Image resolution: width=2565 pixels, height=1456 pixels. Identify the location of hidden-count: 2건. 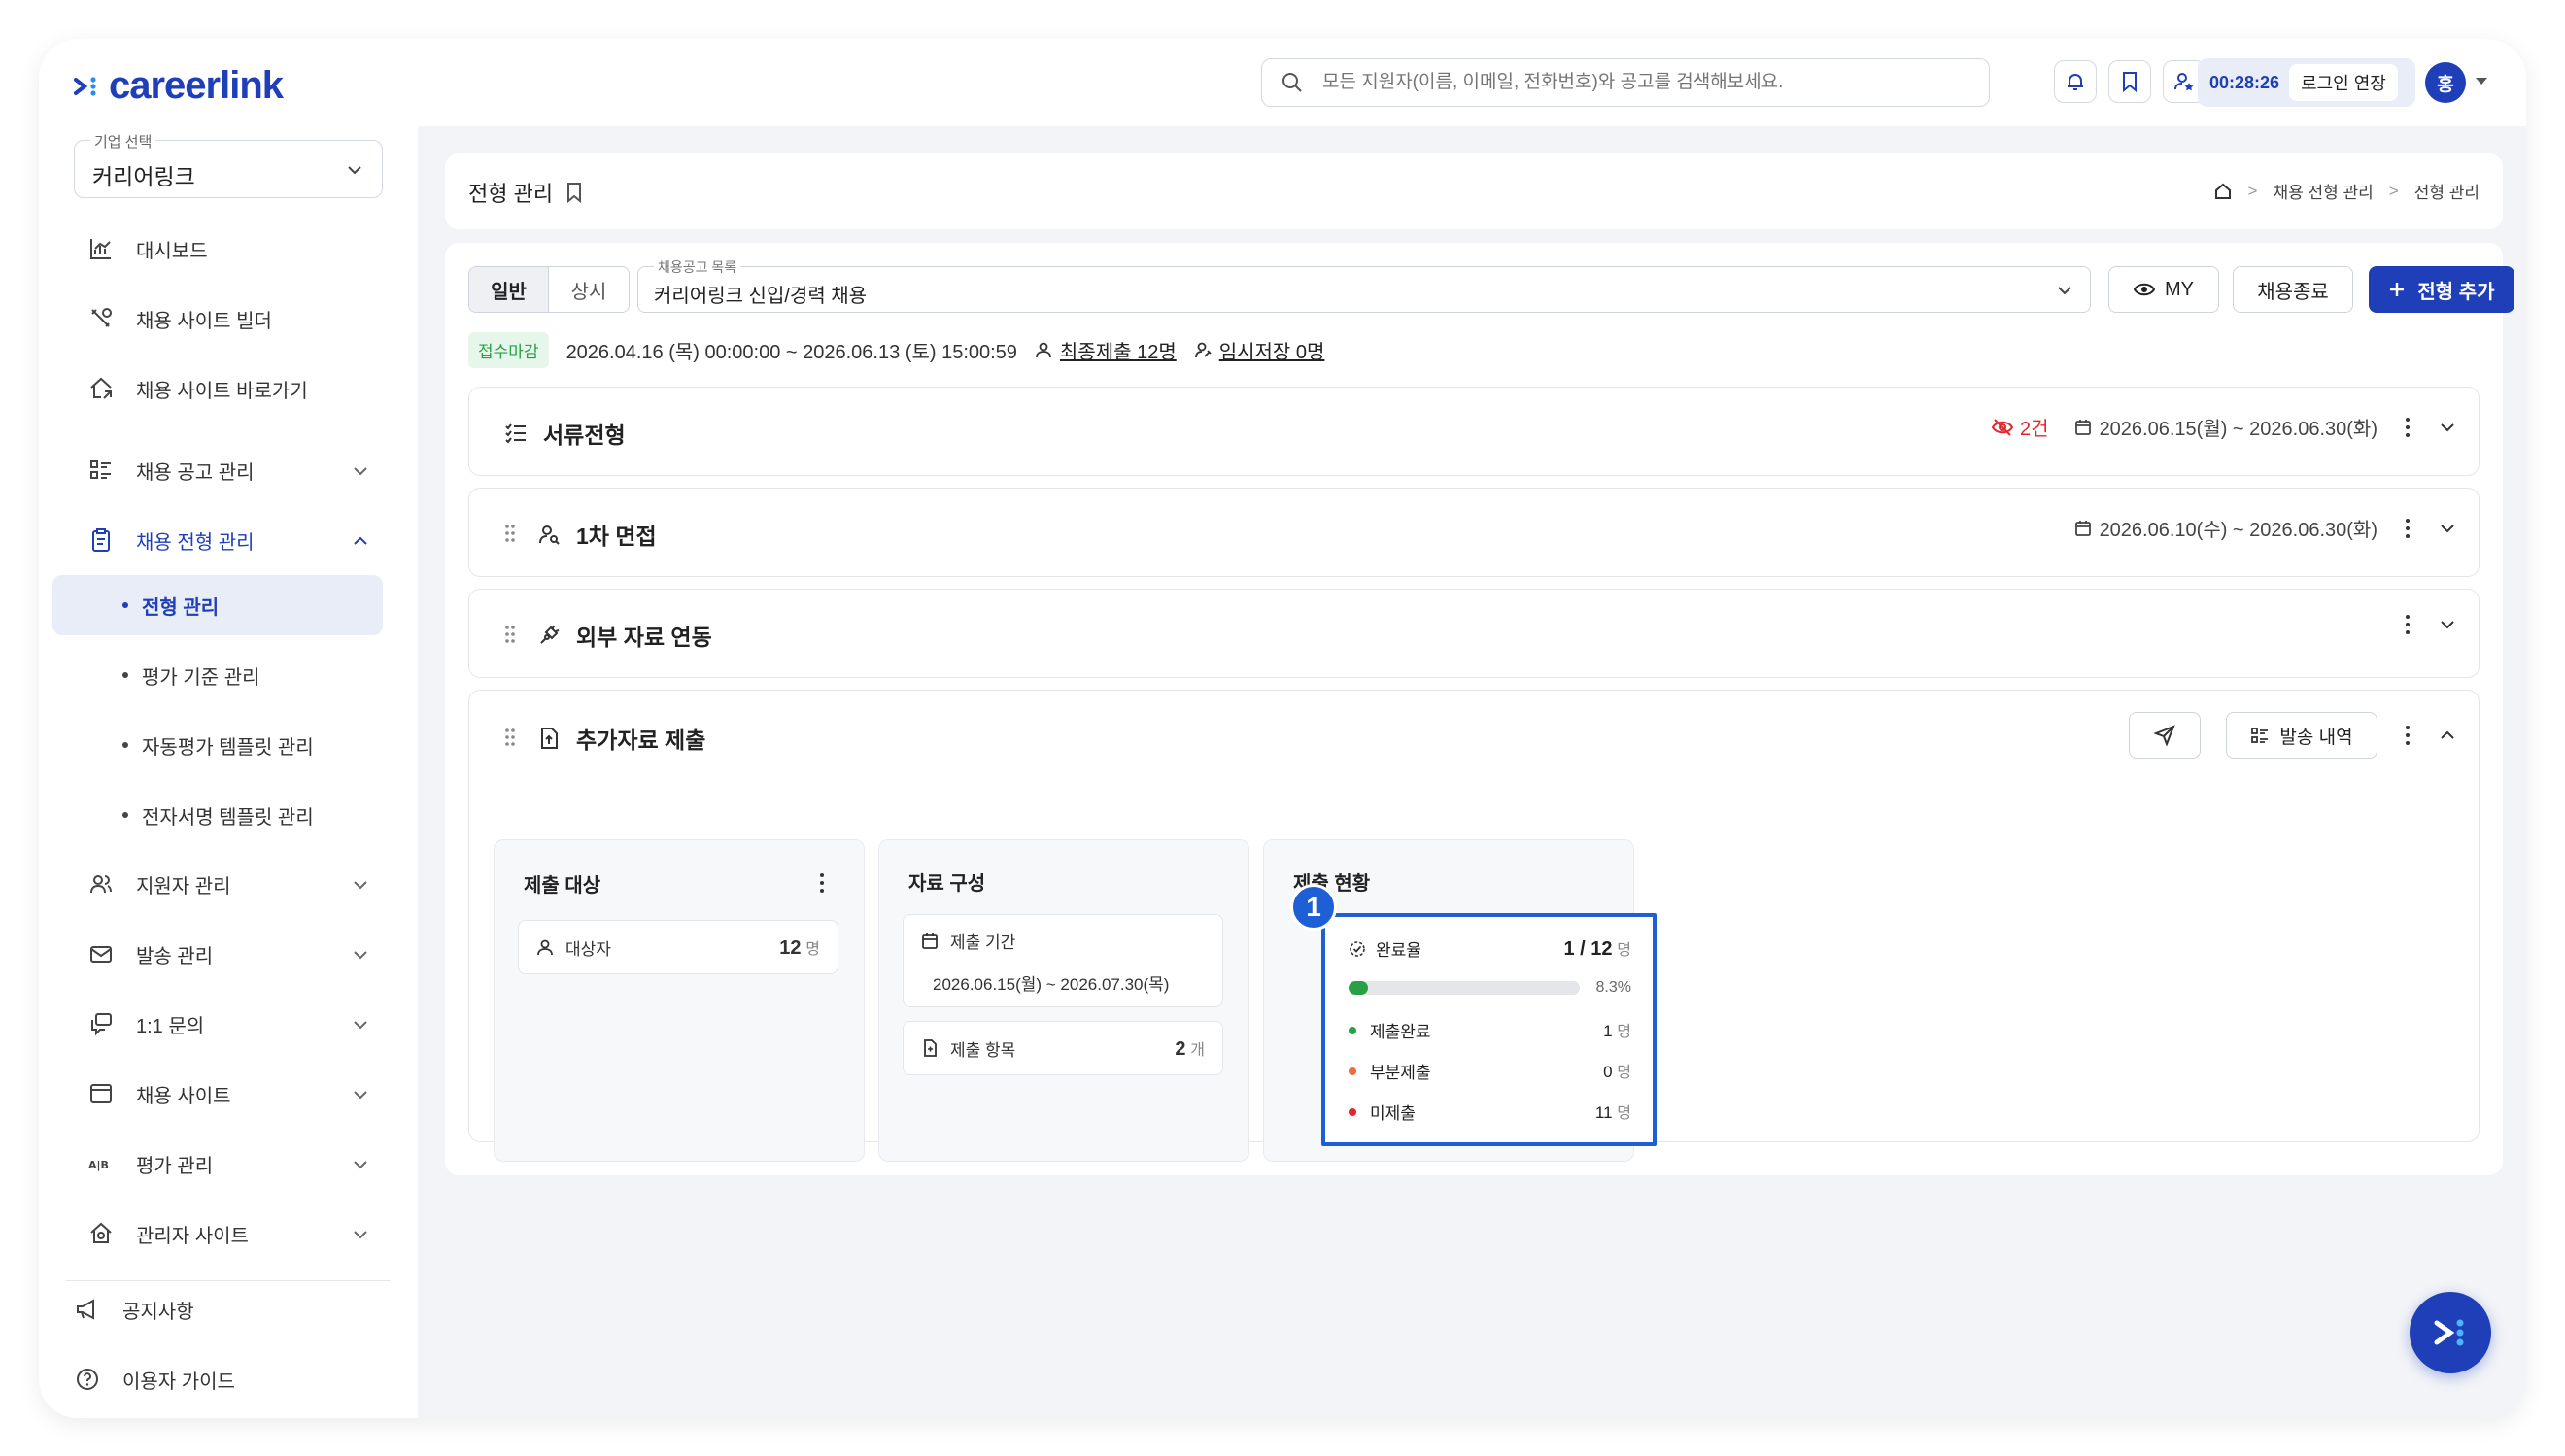
(2020, 427).